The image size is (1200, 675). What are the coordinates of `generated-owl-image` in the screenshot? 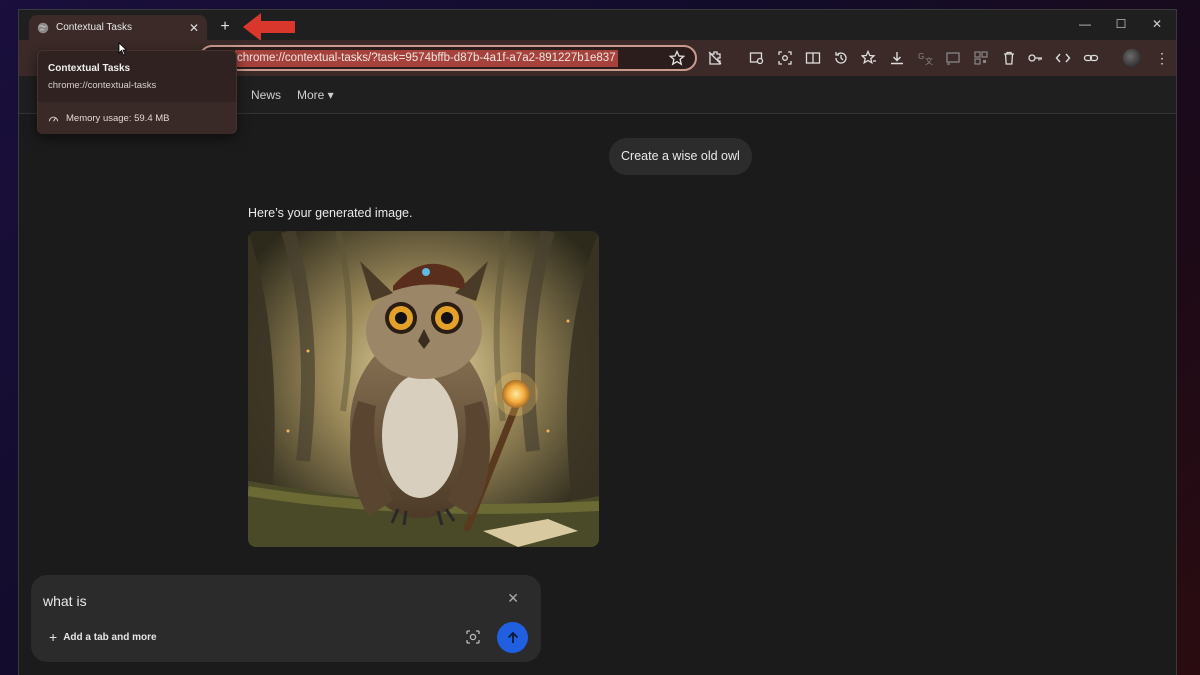 It's located at (423, 389).